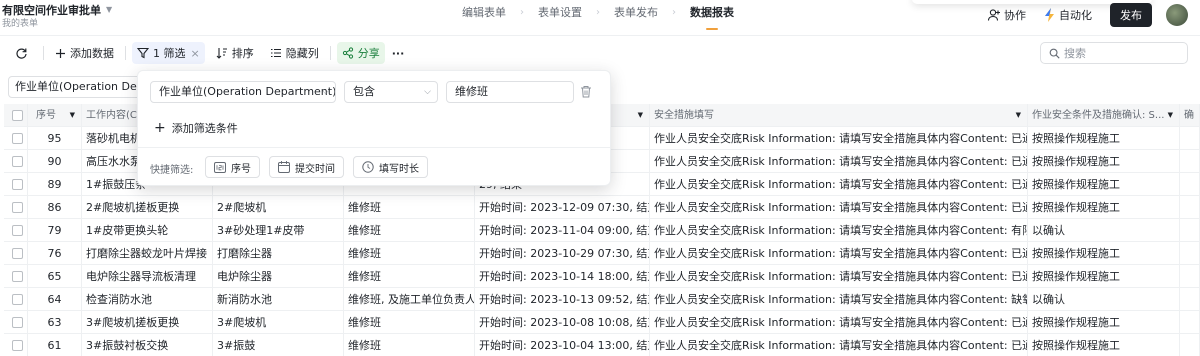 Image resolution: width=1200 pixels, height=356 pixels. Describe the element at coordinates (243, 92) in the screenshot. I see `filter-field-select: 作业单位(Operation Department) ⌵` at that location.